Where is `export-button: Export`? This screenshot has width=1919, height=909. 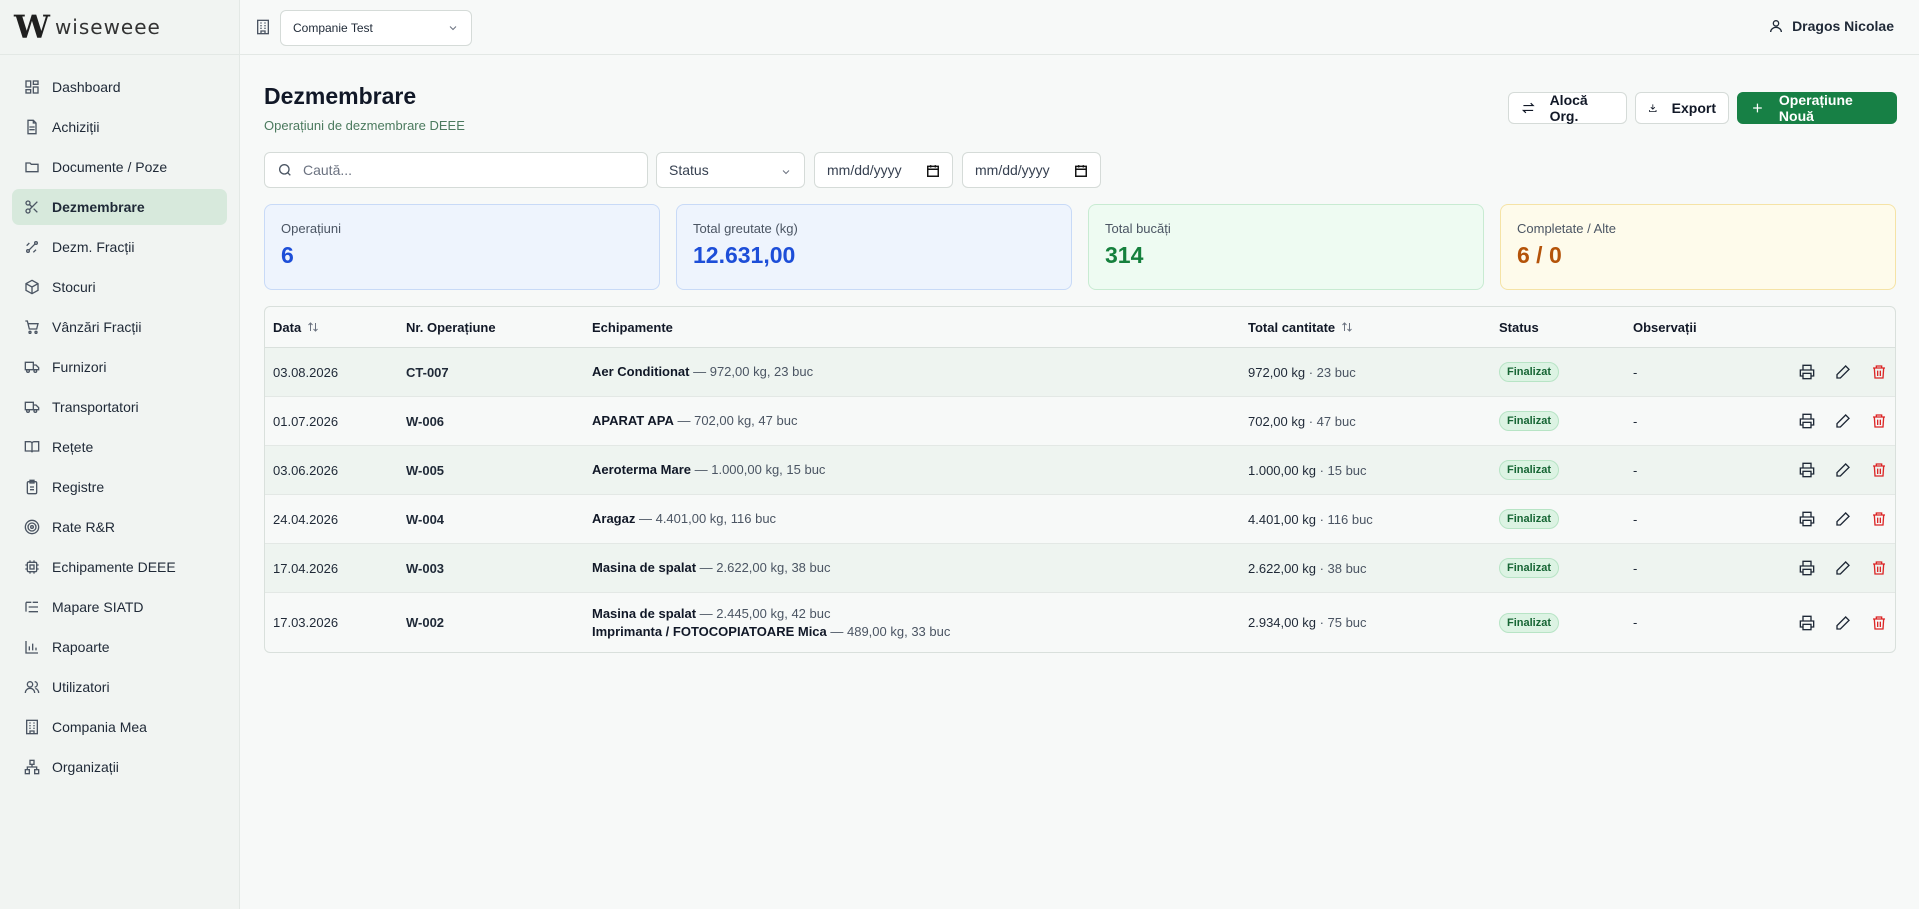 export-button: Export is located at coordinates (1682, 108).